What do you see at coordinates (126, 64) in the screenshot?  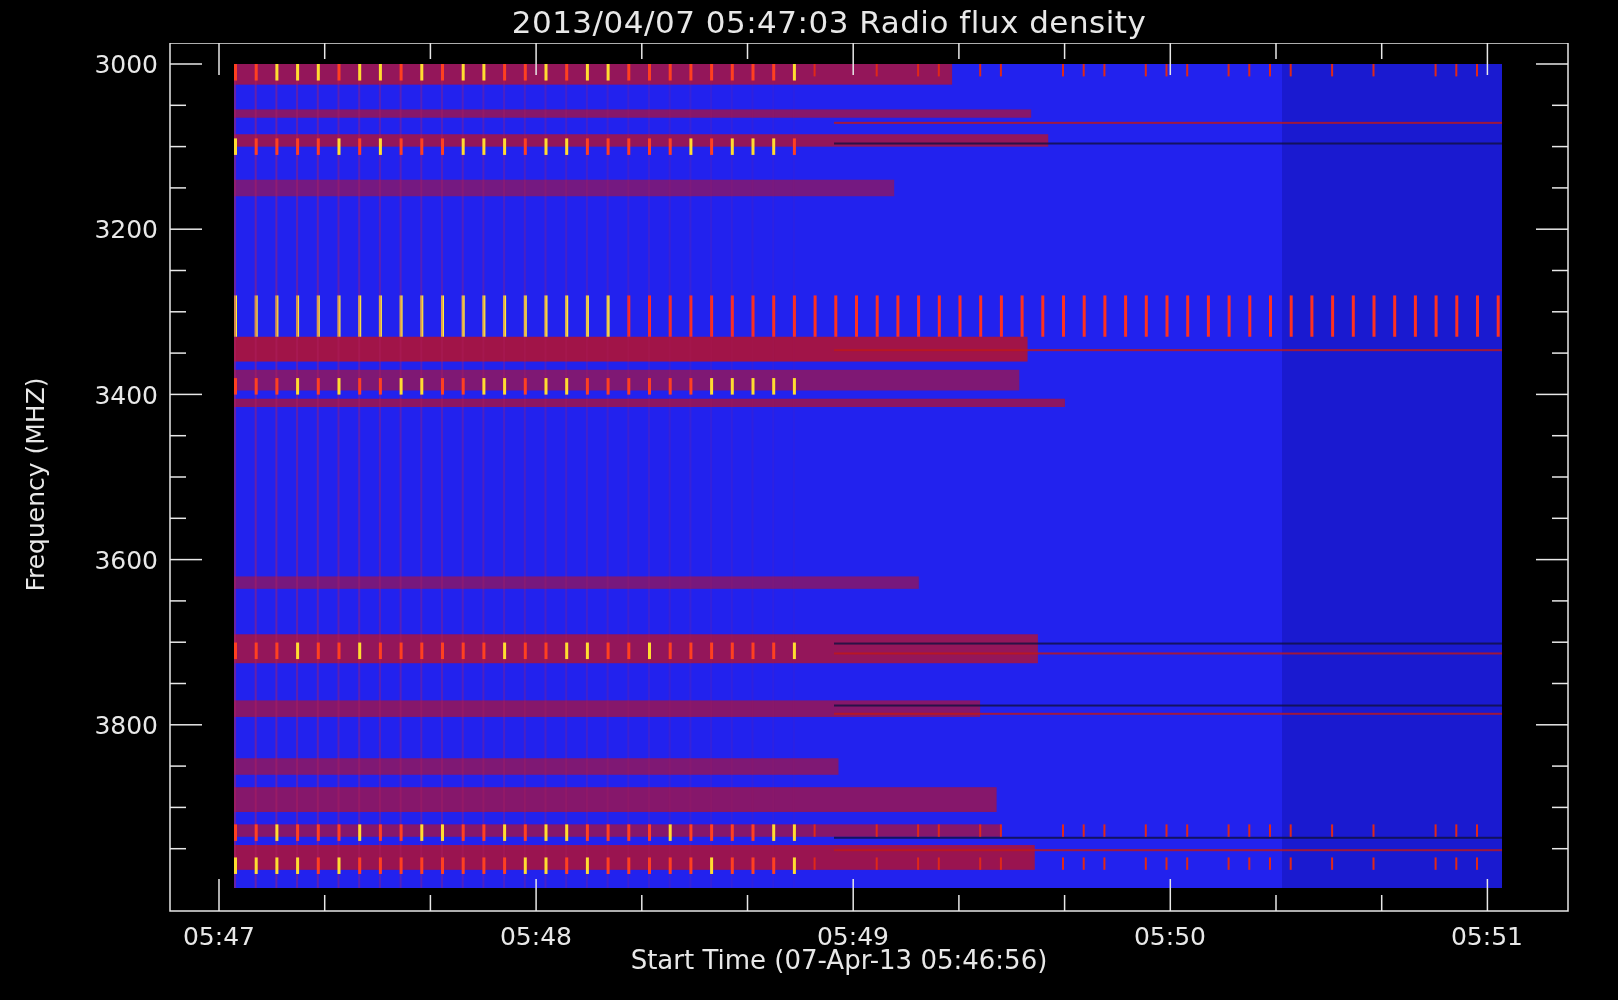 I see `y-tick-label: 3000` at bounding box center [126, 64].